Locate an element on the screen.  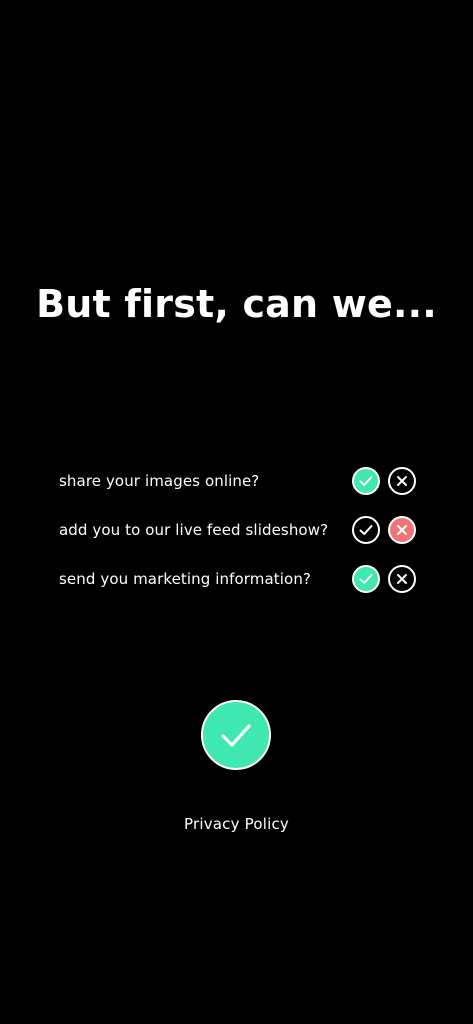
submit-button is located at coordinates (236, 735).